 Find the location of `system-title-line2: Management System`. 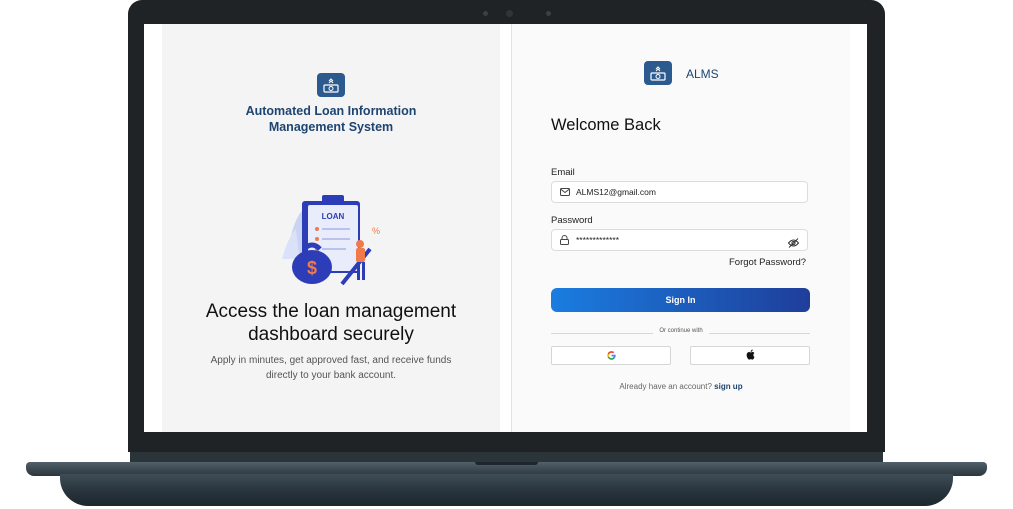

system-title-line2: Management System is located at coordinates (331, 127).